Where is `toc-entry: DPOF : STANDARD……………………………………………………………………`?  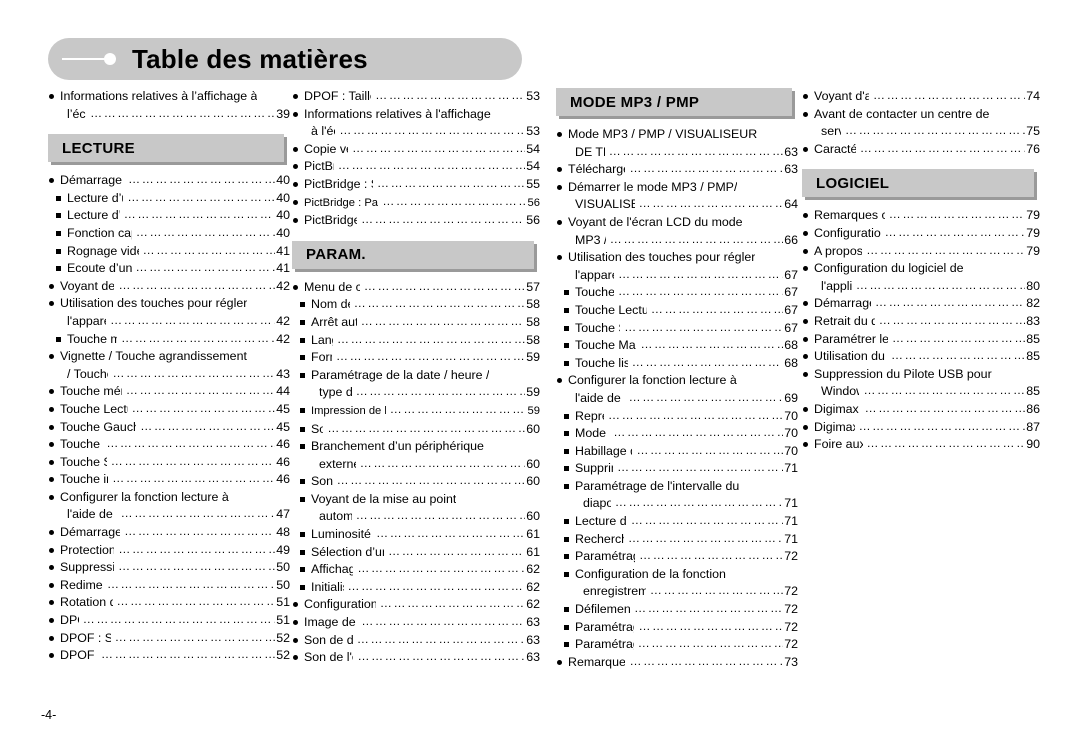
toc-entry: DPOF : STANDARD…………………………………………………………………… is located at coordinates (169, 639).